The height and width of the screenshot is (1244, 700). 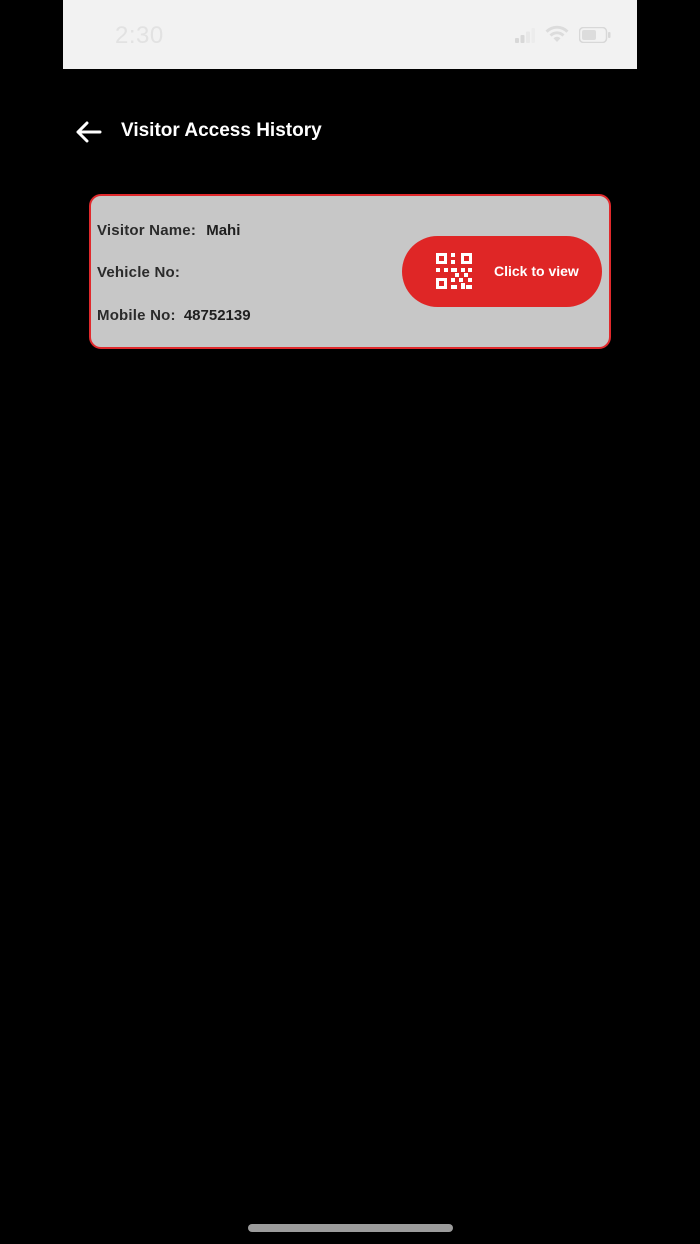 I want to click on app-header: Visitor Access History, so click(x=350, y=132).